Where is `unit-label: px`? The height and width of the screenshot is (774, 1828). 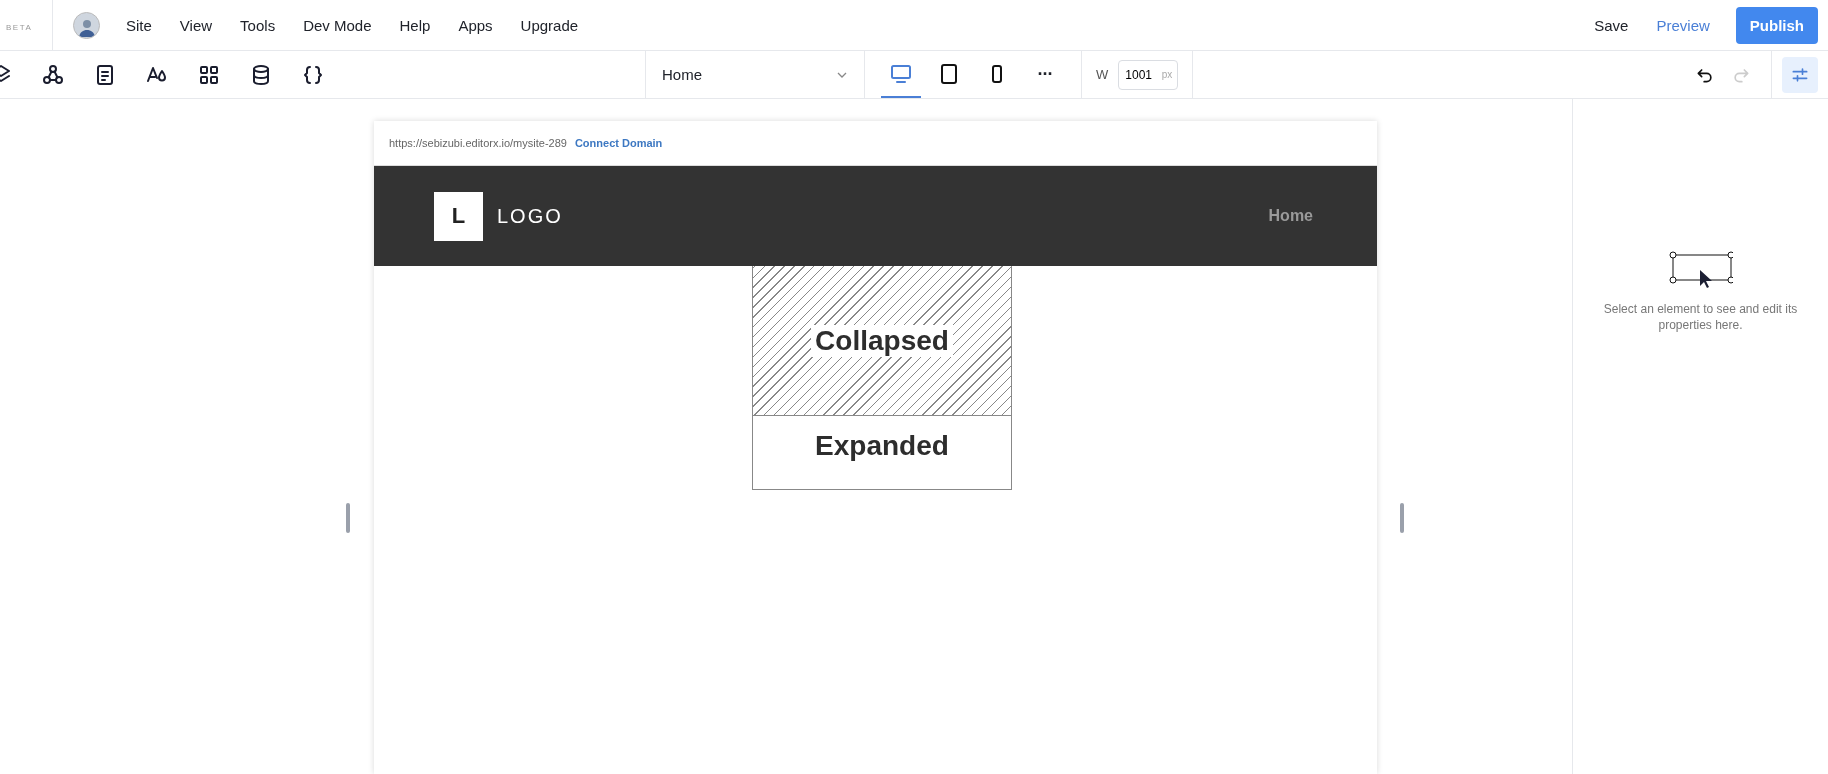 unit-label: px is located at coordinates (1167, 74).